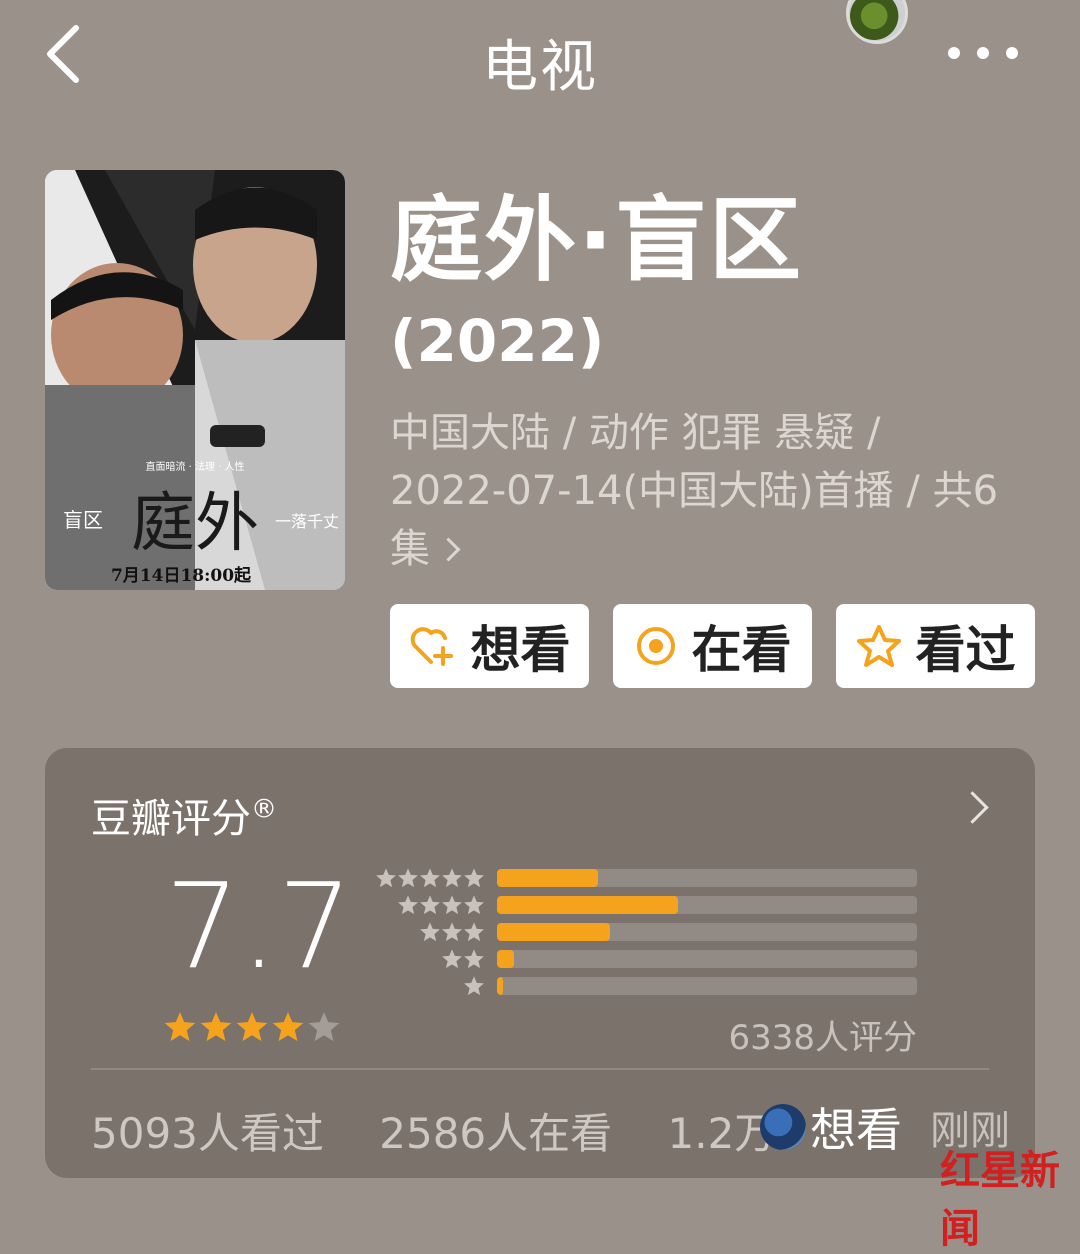 Image resolution: width=1080 pixels, height=1254 pixels. What do you see at coordinates (307, 521) in the screenshot?
I see `poster-brand: 一落千丈` at bounding box center [307, 521].